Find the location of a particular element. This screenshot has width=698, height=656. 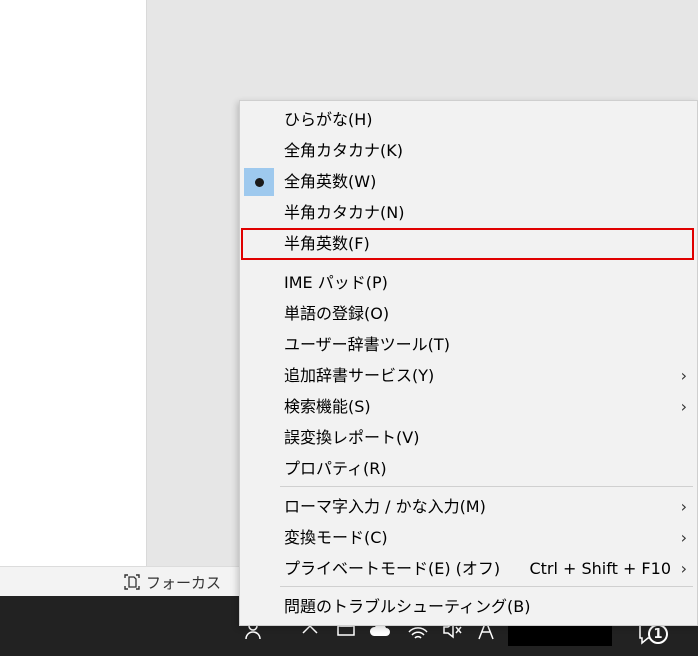

radio-check-icon is located at coordinates (259, 182).